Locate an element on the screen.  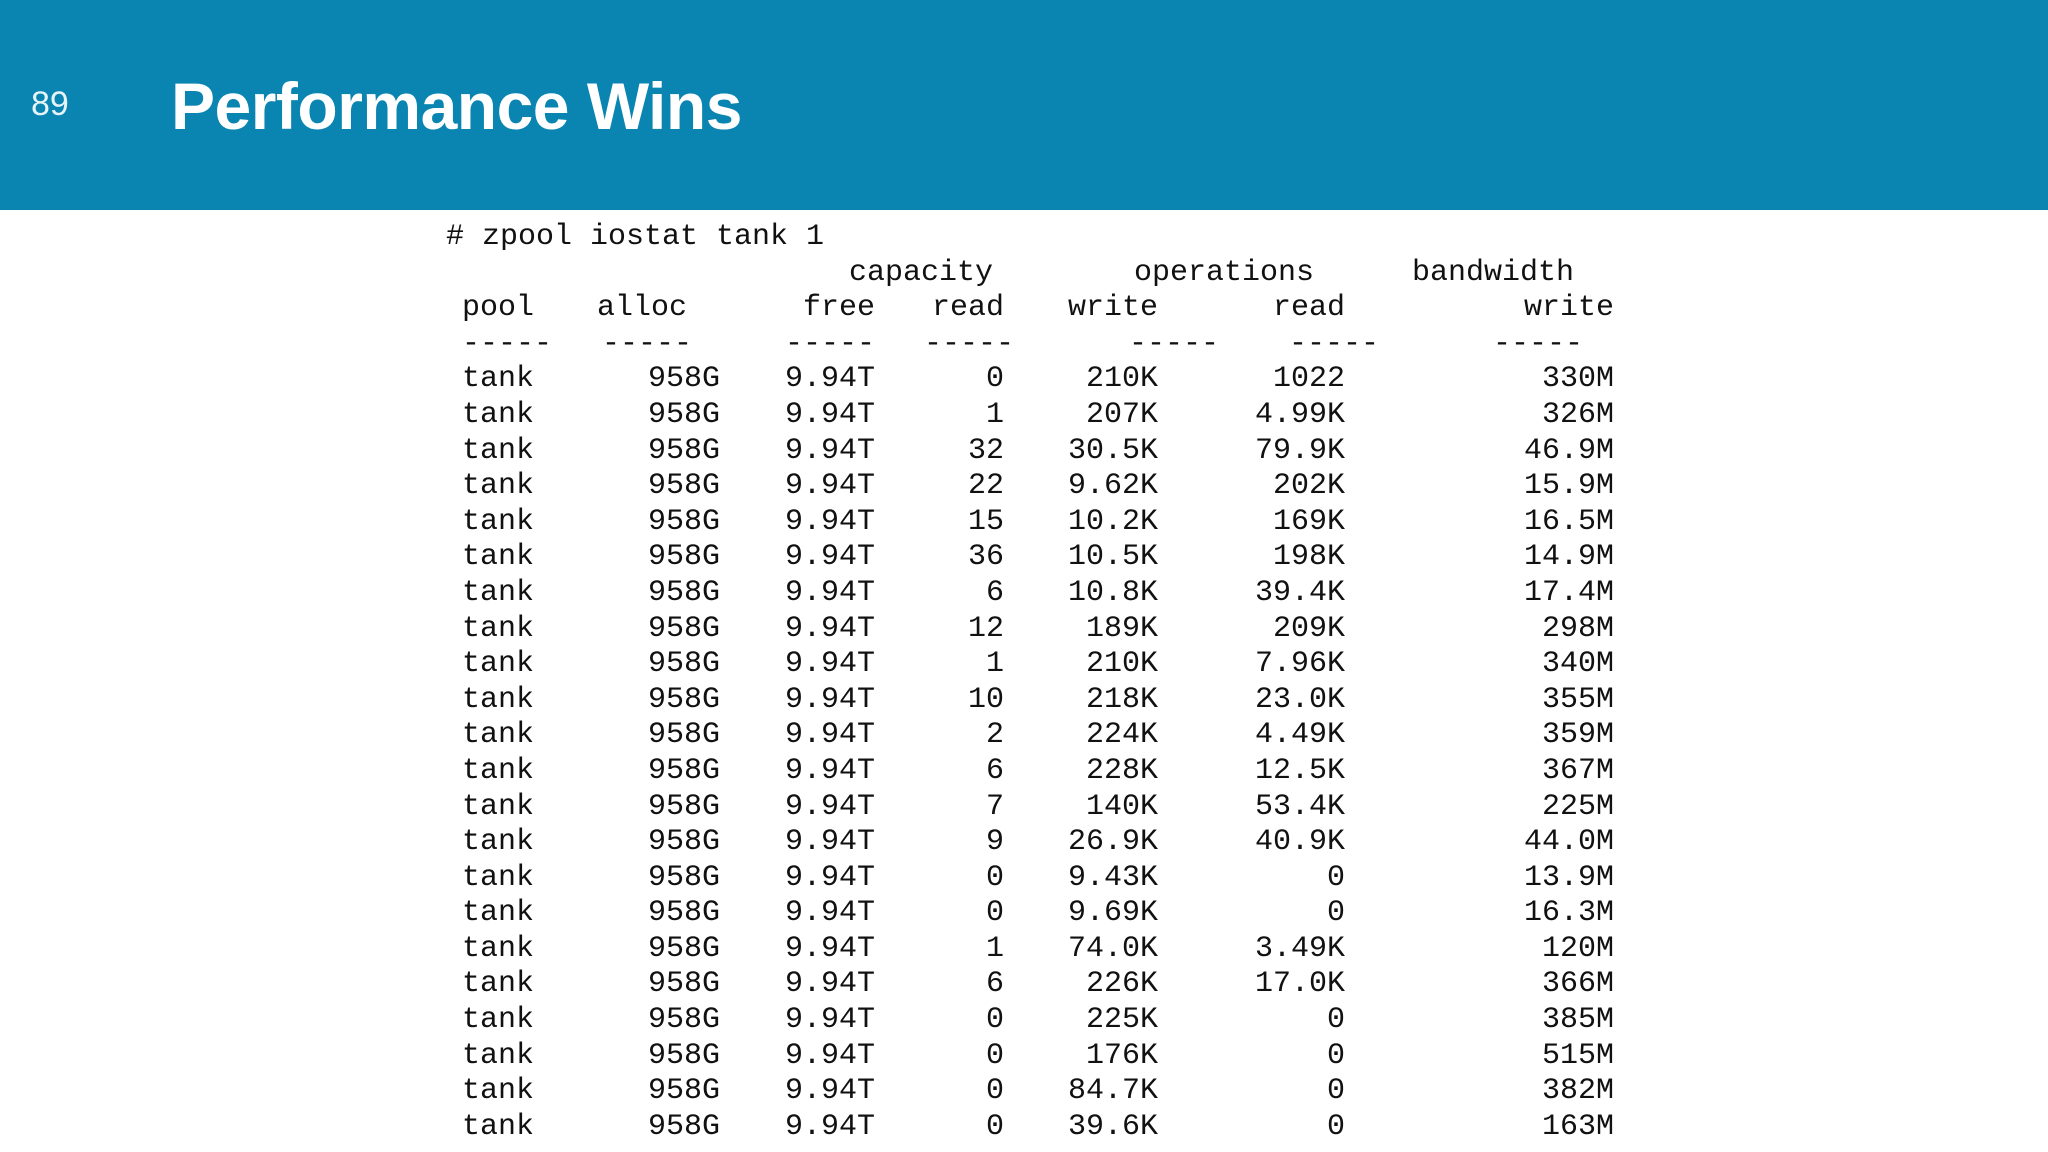
cell-write: 189K is located at coordinates (1121, 628).